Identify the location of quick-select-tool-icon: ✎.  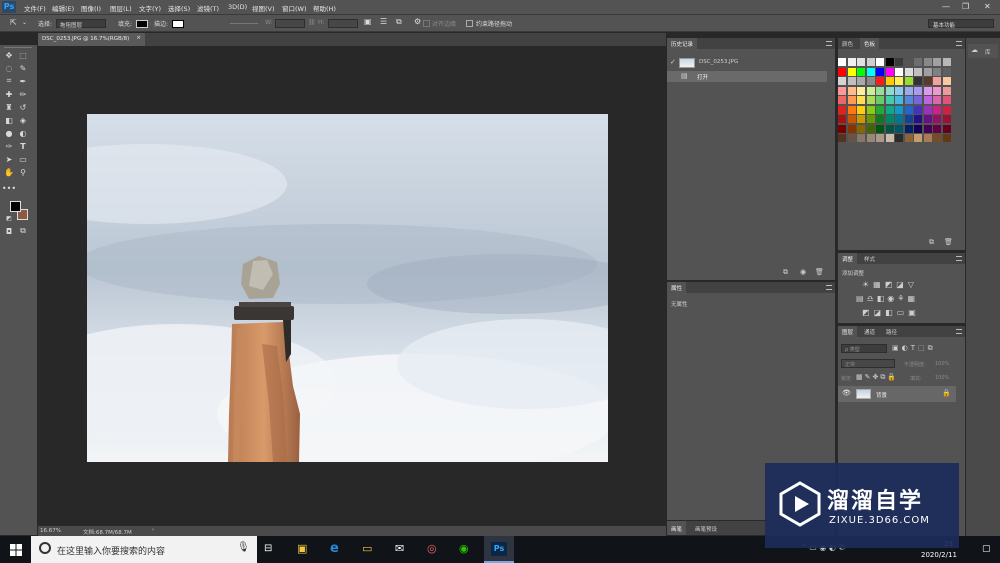
(23, 68).